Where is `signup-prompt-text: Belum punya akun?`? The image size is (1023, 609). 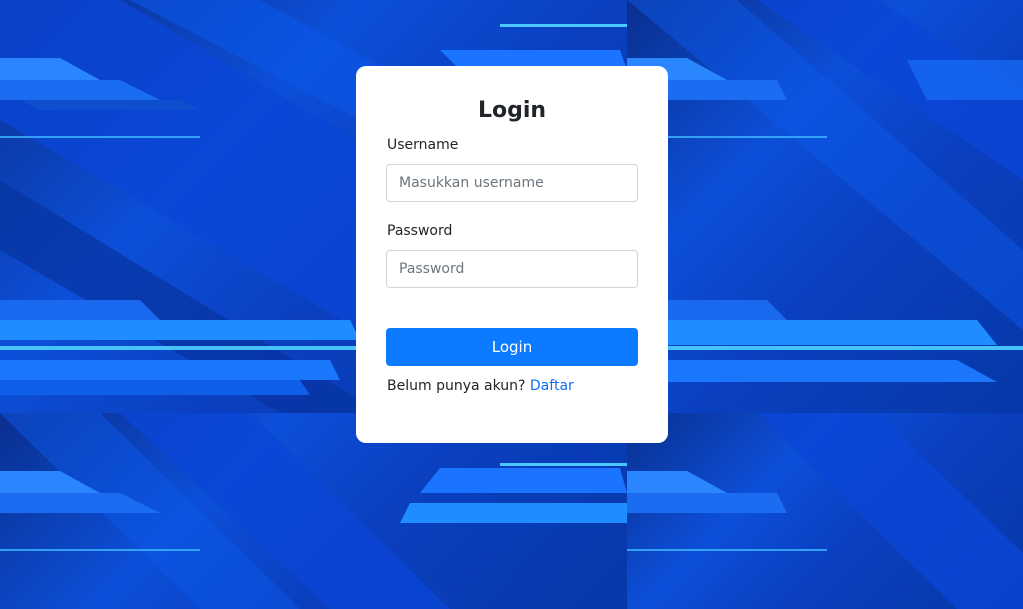 signup-prompt-text: Belum punya akun? is located at coordinates (456, 386).